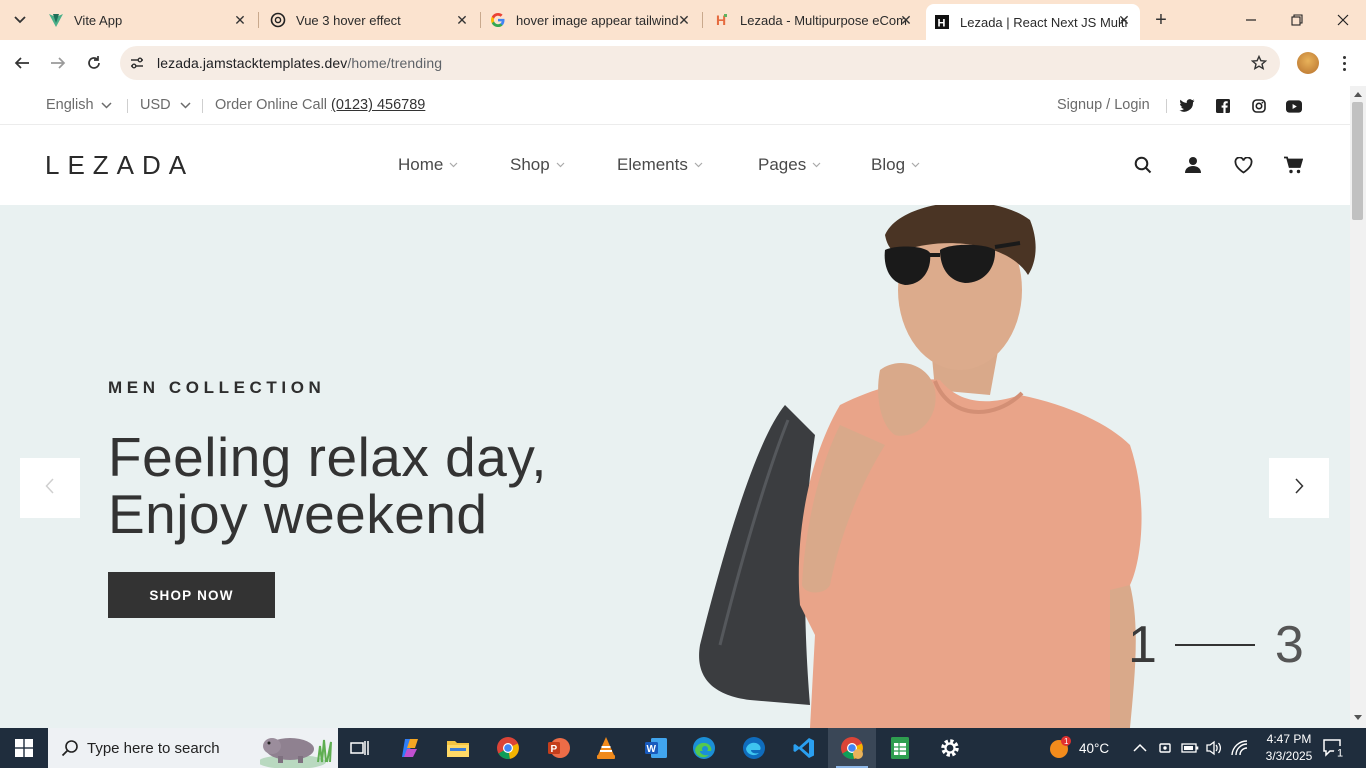 The width and height of the screenshot is (1366, 768). What do you see at coordinates (652, 749) in the screenshot?
I see `svg-text: W` at bounding box center [652, 749].